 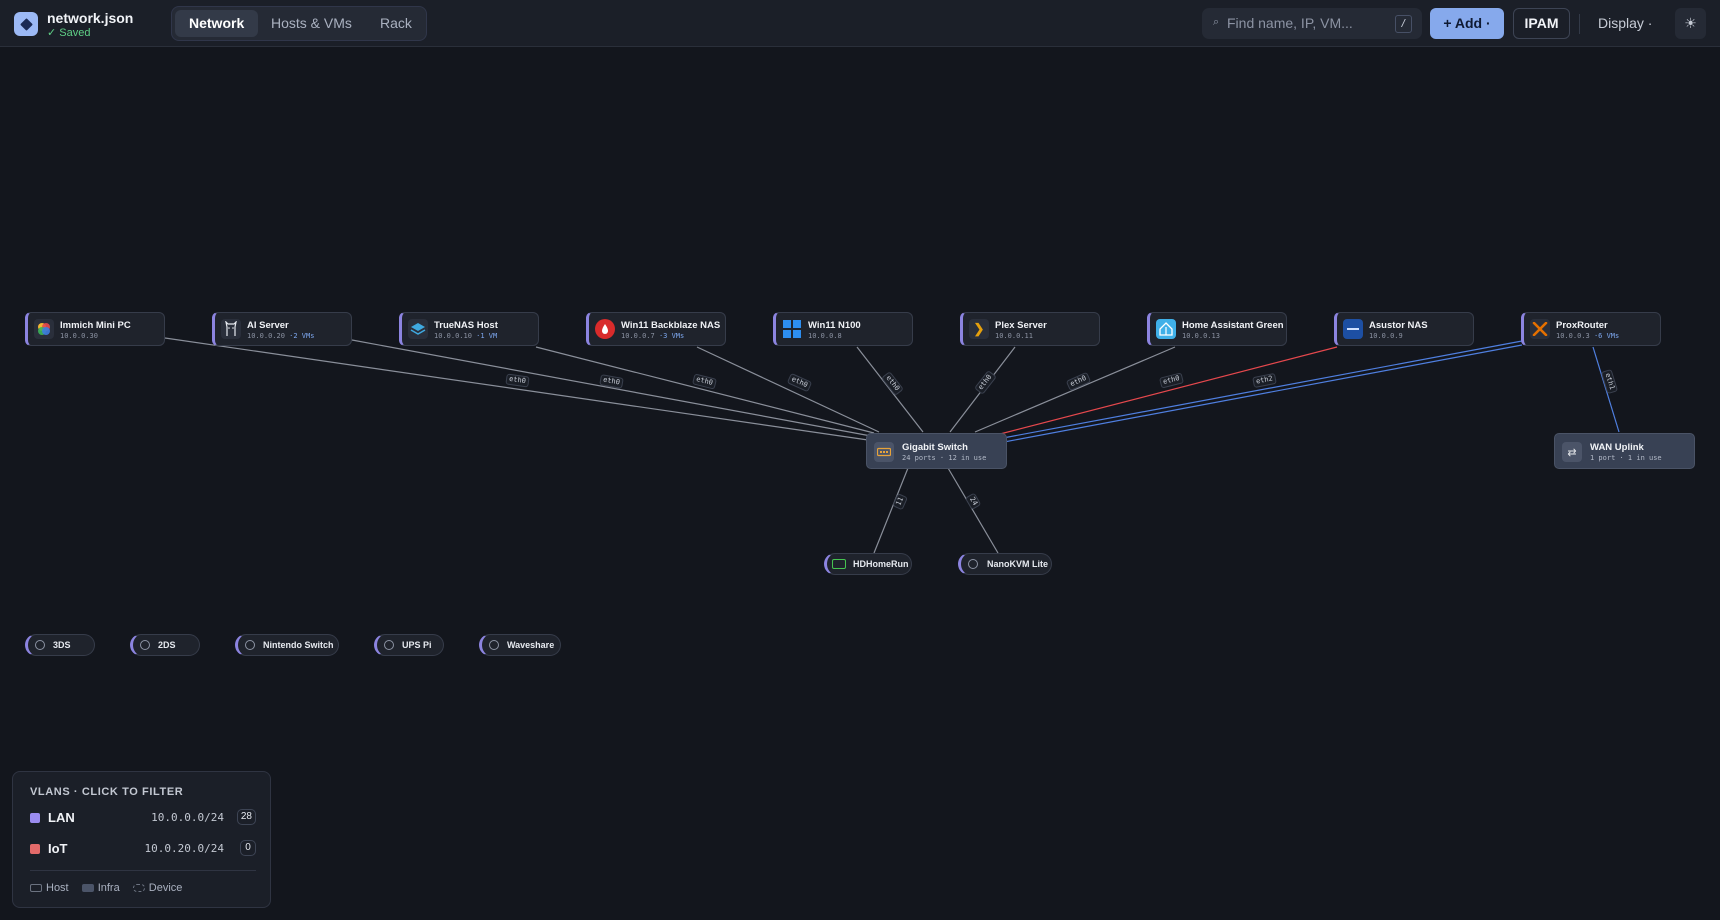 I want to click on host-node-truenas-host: TrueNAS Host 10.0.0.10 ·1 VM, so click(x=469, y=329).